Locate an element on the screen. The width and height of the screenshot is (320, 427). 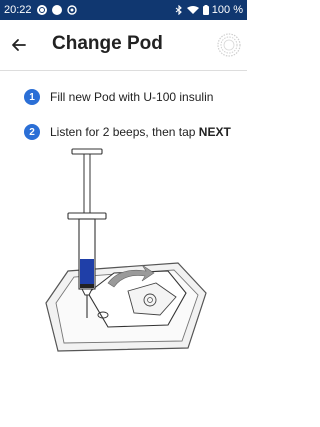
next-emphasis: NEXT is located at coordinates (214, 132).